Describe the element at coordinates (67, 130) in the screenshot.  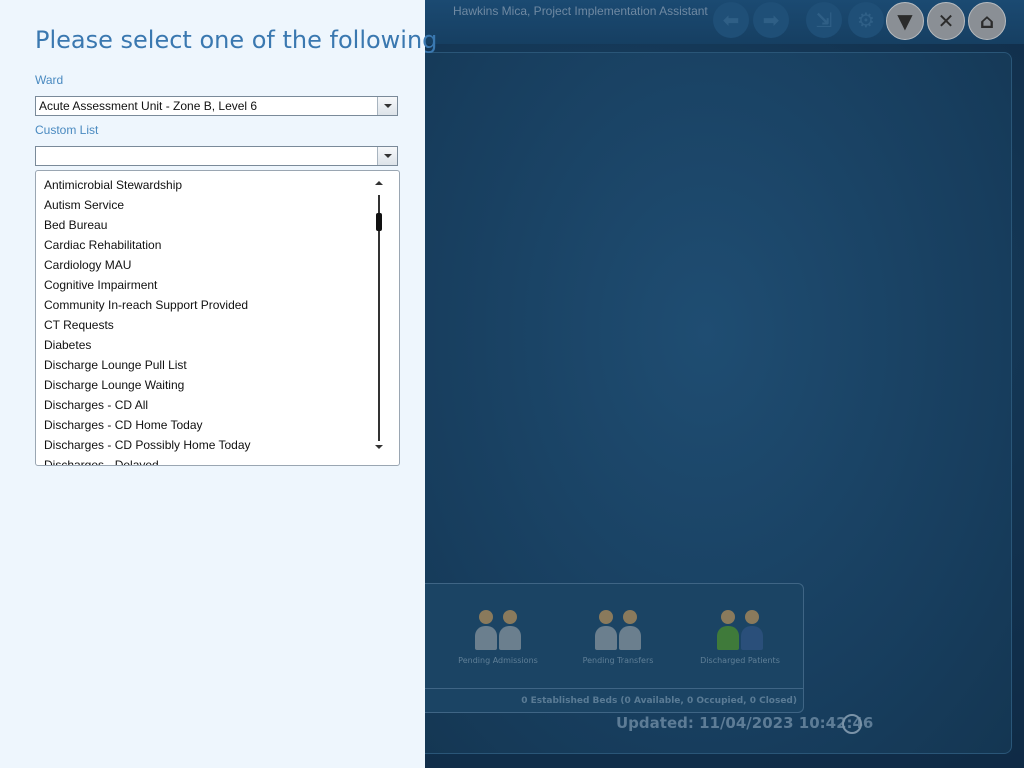
I see `custom-list-label: Custom List` at that location.